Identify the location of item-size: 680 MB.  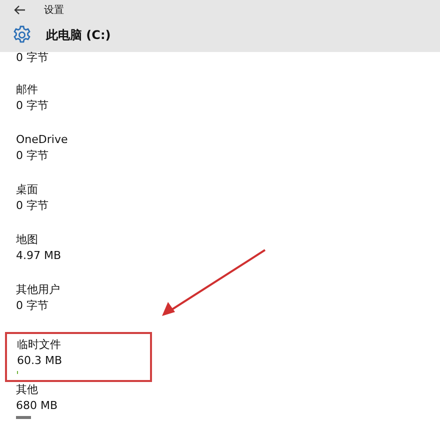
(37, 406).